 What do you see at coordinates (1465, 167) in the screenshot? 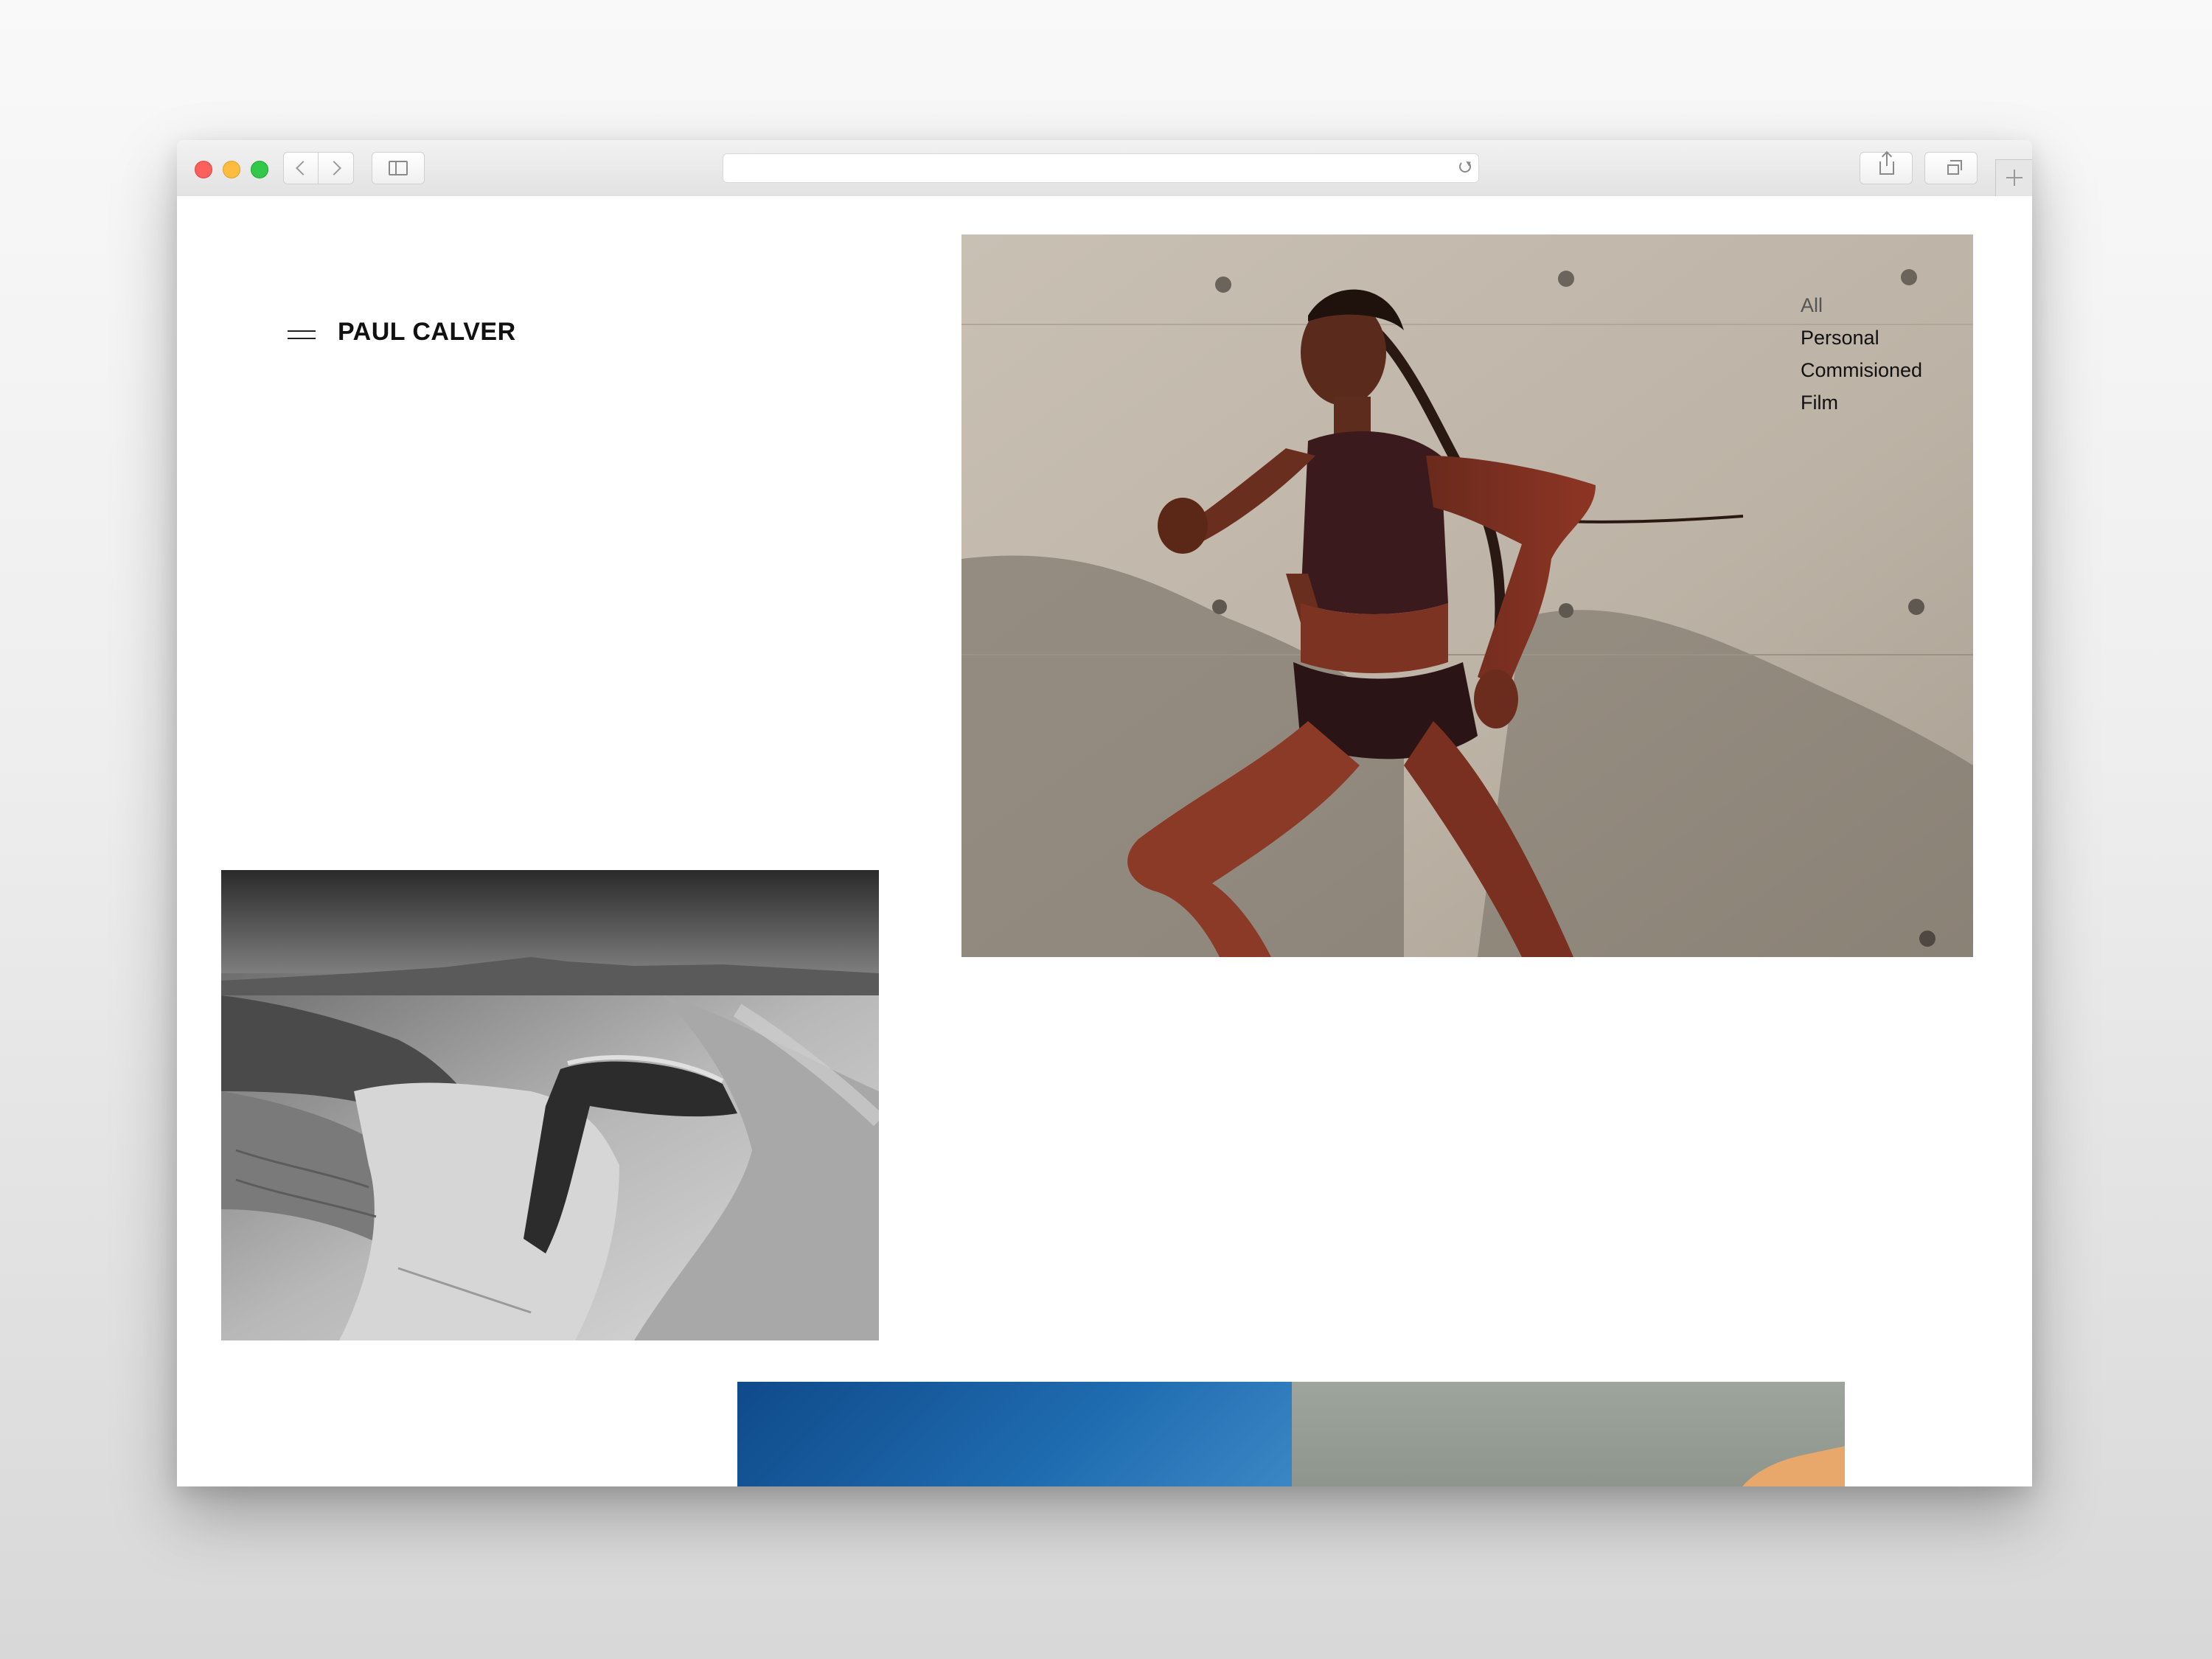
I see `reload-icon` at bounding box center [1465, 167].